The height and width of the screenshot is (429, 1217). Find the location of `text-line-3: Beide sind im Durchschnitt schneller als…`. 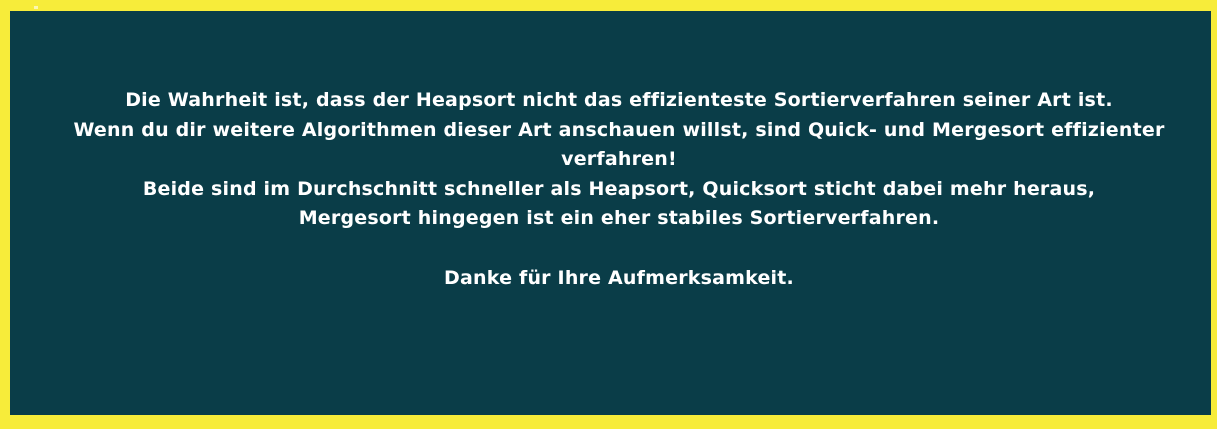

text-line-3: Beide sind im Durchschnitt schneller als… is located at coordinates (619, 188).